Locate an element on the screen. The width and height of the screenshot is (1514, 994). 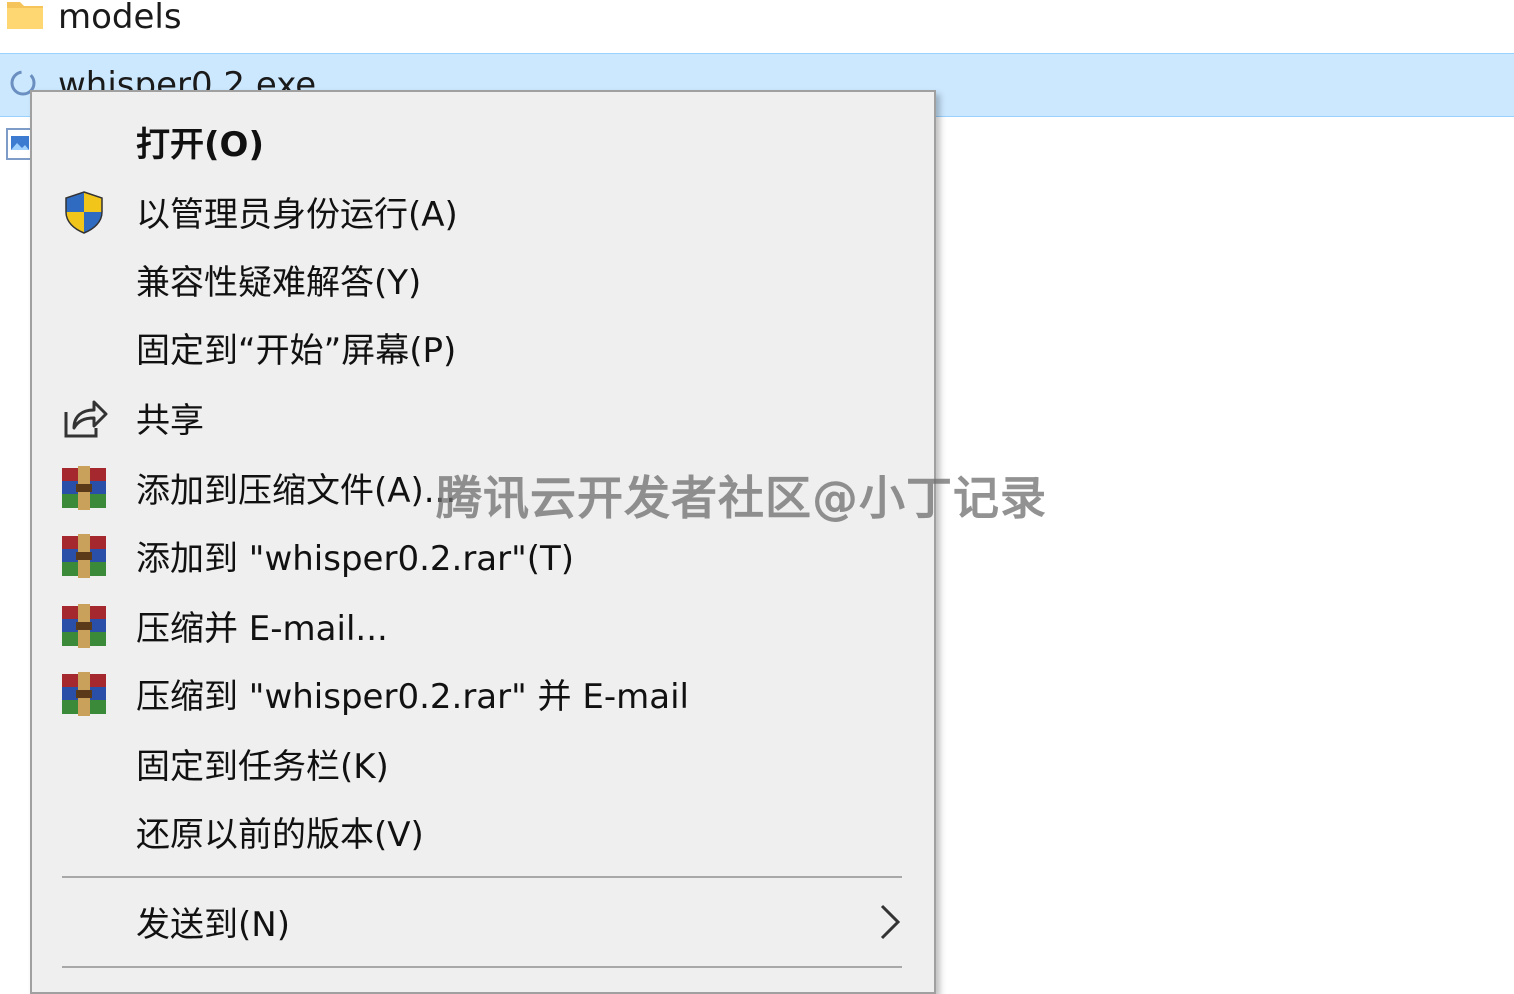
file-row-models: models is located at coordinates (757, 23).